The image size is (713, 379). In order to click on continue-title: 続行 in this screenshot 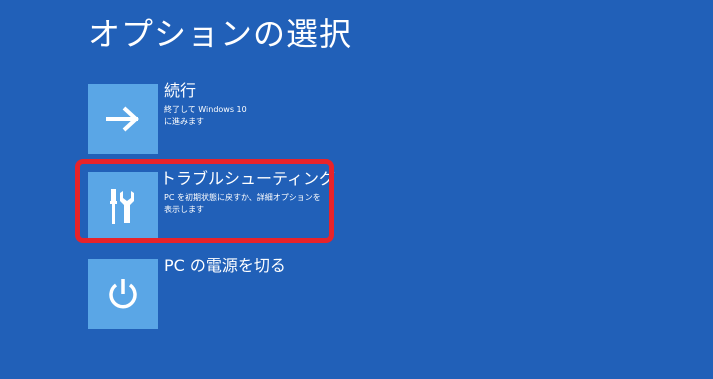, I will do `click(180, 90)`.